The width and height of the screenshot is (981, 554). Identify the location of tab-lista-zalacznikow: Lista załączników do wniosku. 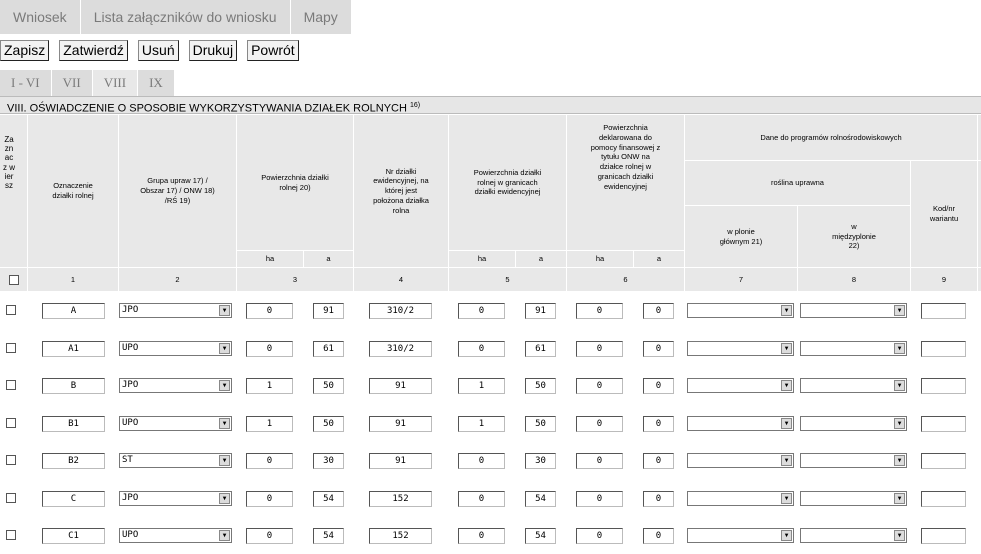
(185, 17).